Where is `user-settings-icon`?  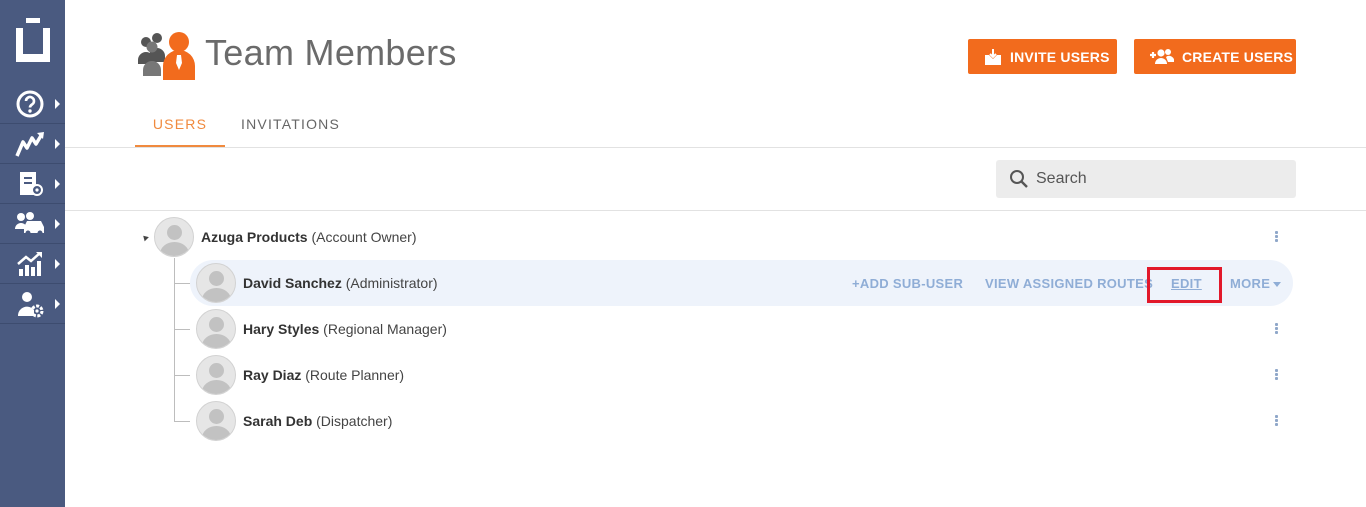 user-settings-icon is located at coordinates (30, 304).